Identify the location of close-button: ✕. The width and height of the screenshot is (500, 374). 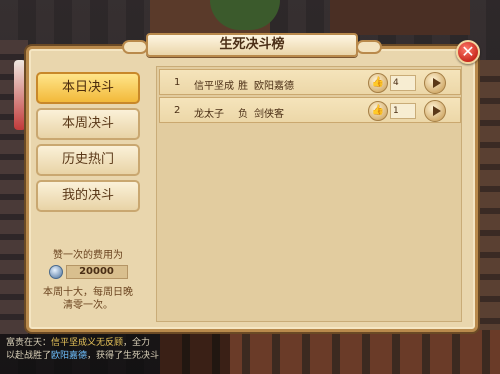
(468, 52).